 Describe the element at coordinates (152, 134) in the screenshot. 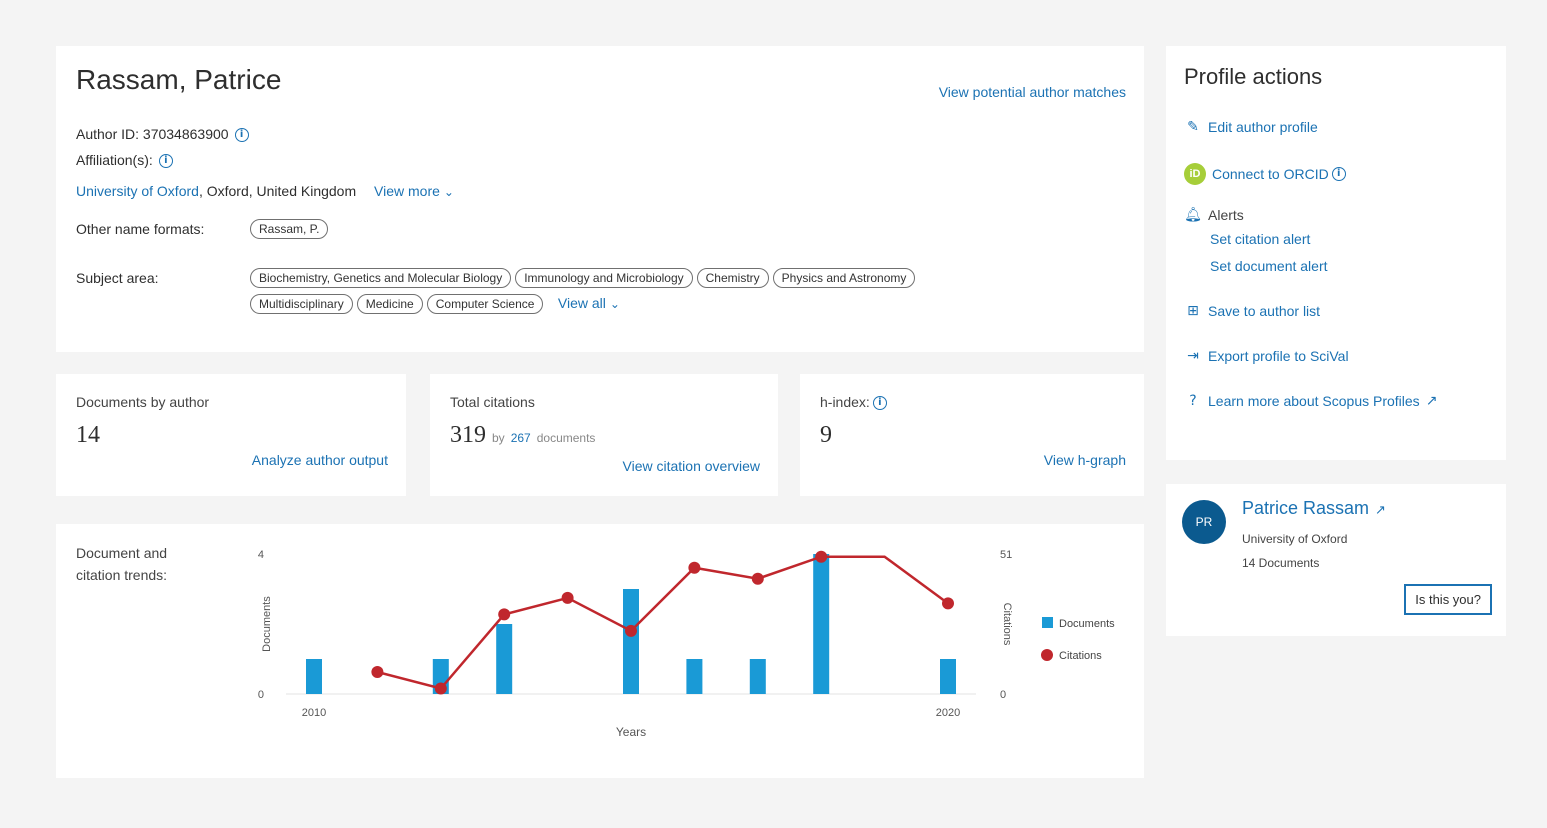

I see `author-id: Author ID: 37034863900` at that location.